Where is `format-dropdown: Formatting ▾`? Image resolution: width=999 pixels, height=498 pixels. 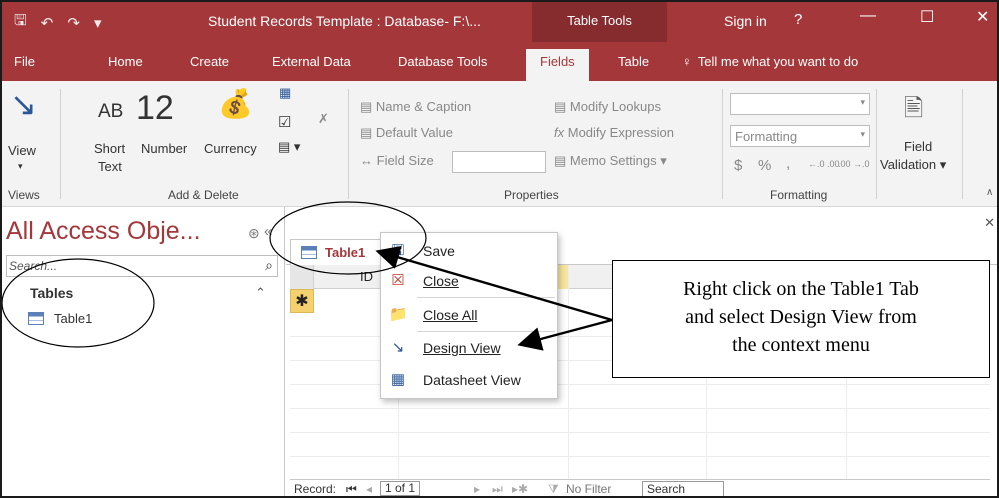 format-dropdown: Formatting ▾ is located at coordinates (800, 136).